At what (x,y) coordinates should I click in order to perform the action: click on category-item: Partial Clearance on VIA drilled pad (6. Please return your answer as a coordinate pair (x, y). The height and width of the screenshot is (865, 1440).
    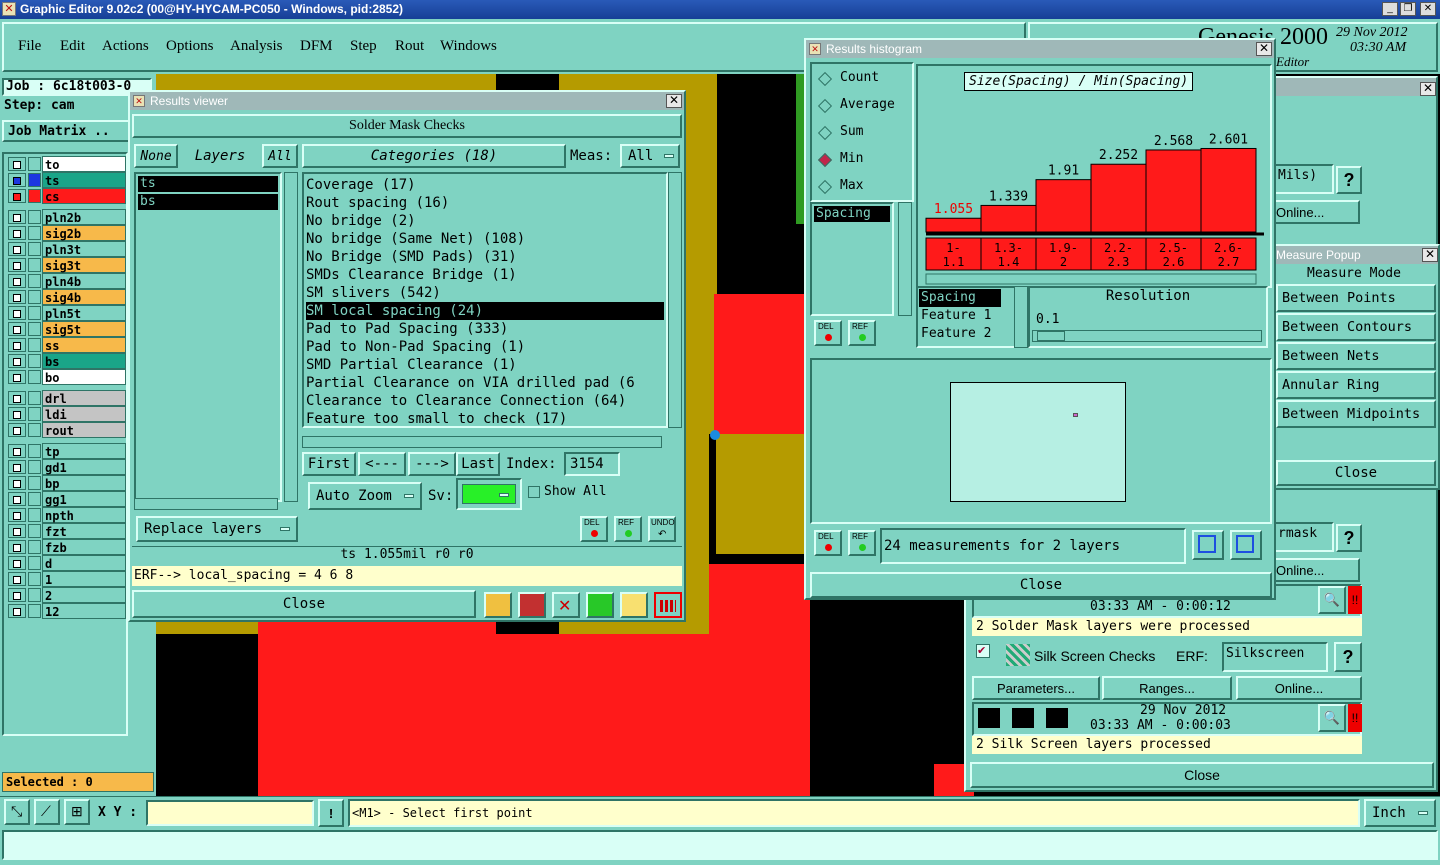
    Looking at the image, I should click on (485, 383).